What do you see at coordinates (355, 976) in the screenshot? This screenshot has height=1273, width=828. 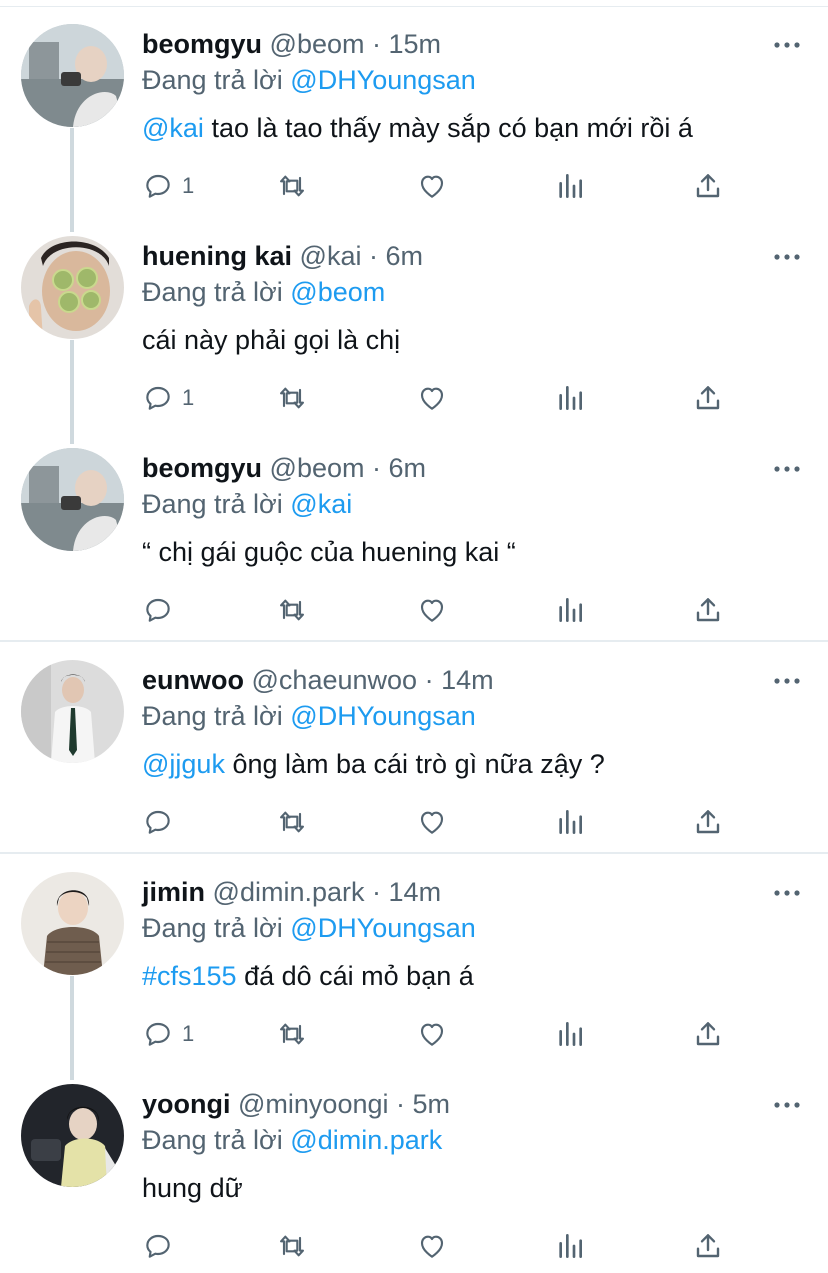 I see `tweet-body: đá dô cái mỏ bạn á` at bounding box center [355, 976].